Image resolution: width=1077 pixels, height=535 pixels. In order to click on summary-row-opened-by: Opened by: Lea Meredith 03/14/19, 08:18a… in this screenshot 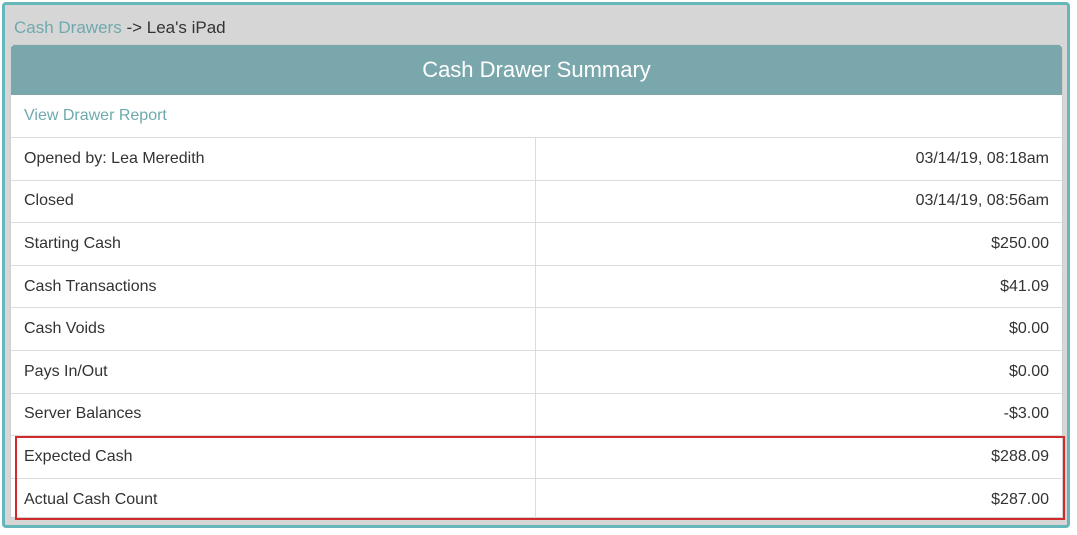, I will do `click(536, 159)`.